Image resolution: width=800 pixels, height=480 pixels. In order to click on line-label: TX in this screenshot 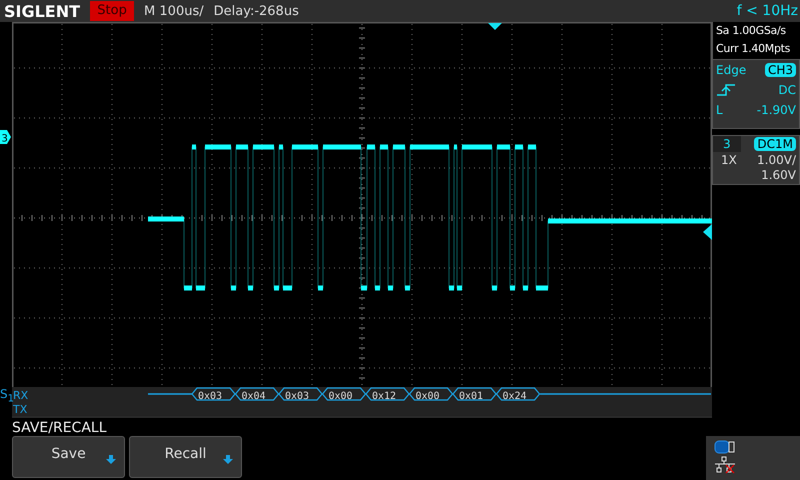, I will do `click(20, 409)`.